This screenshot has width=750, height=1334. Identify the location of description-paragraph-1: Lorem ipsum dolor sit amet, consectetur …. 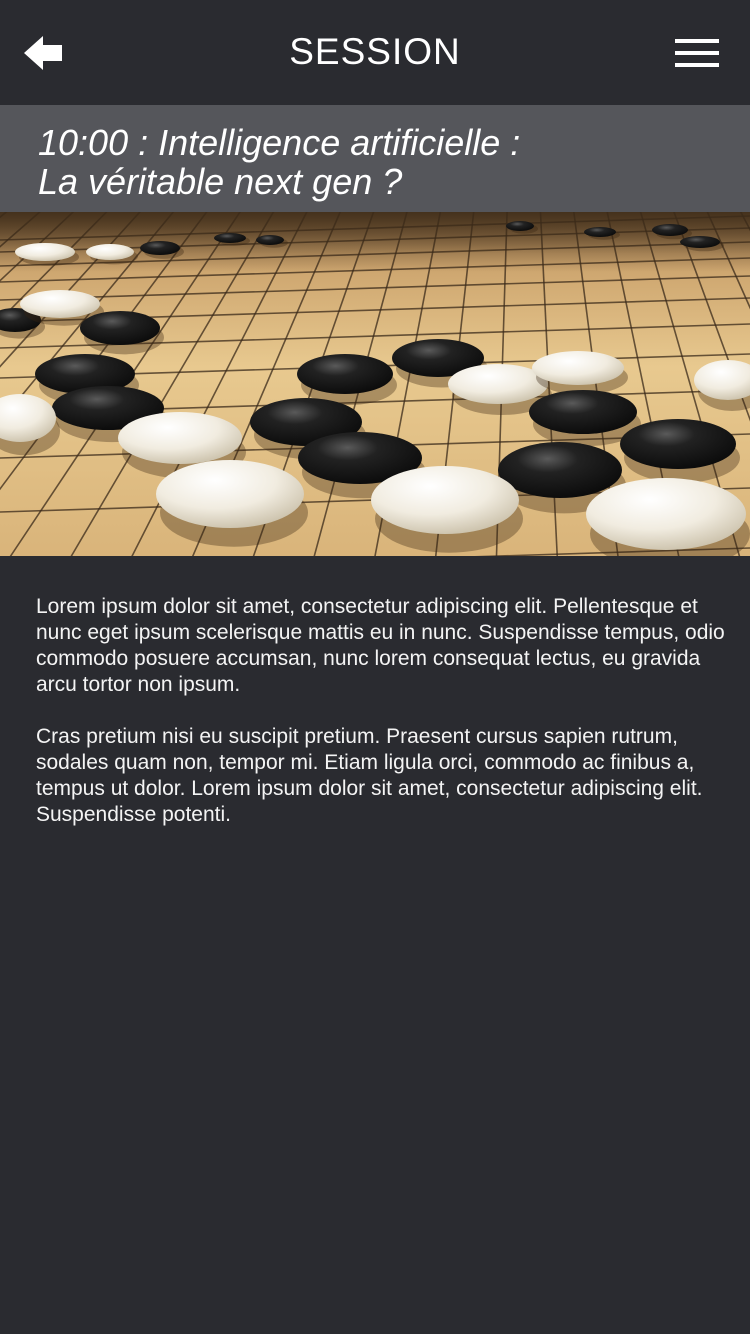
(380, 645).